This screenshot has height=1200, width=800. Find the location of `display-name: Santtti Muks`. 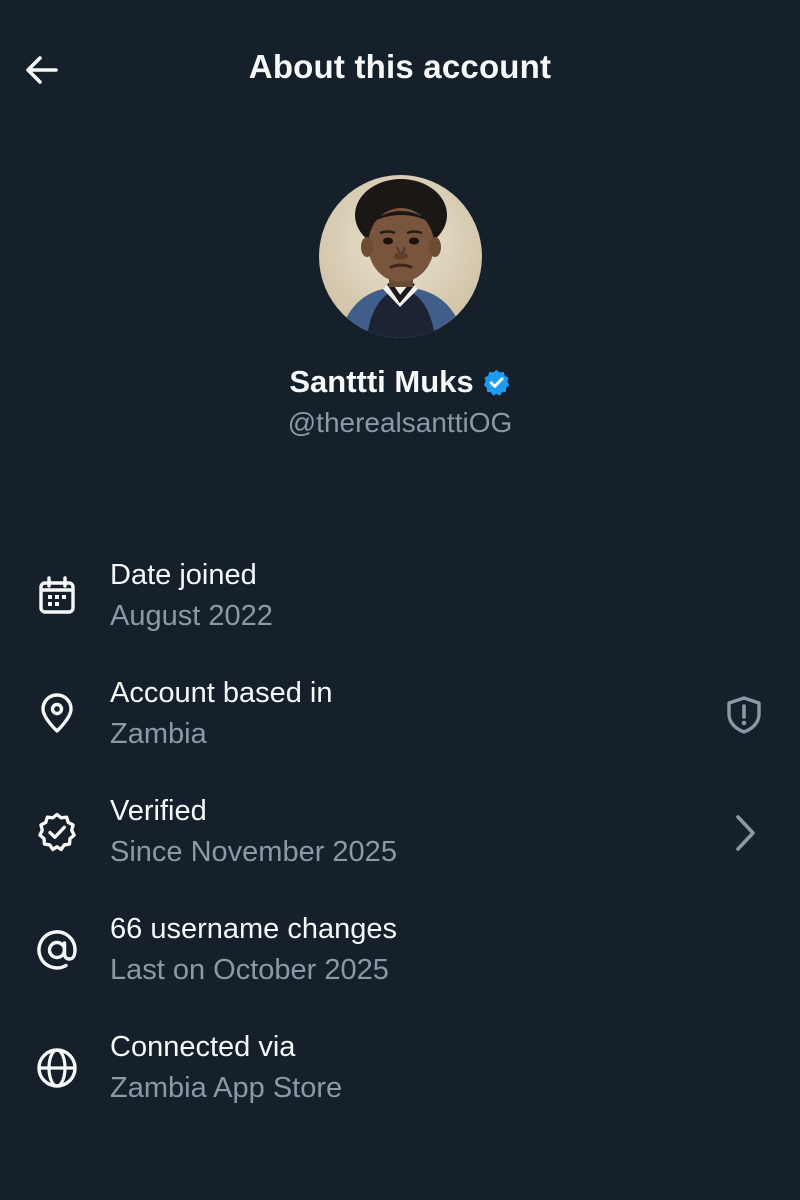

display-name: Santtti Muks is located at coordinates (381, 381).